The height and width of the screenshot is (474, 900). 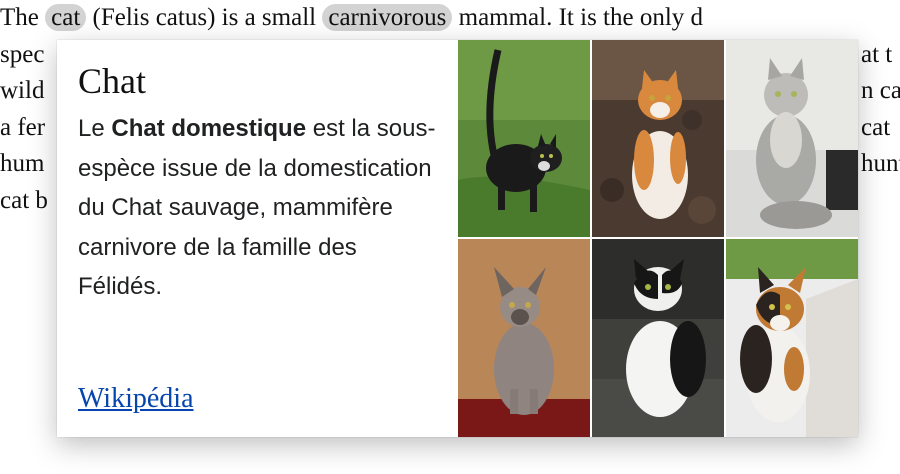 What do you see at coordinates (24, 200) in the screenshot?
I see `article-text: cat b` at bounding box center [24, 200].